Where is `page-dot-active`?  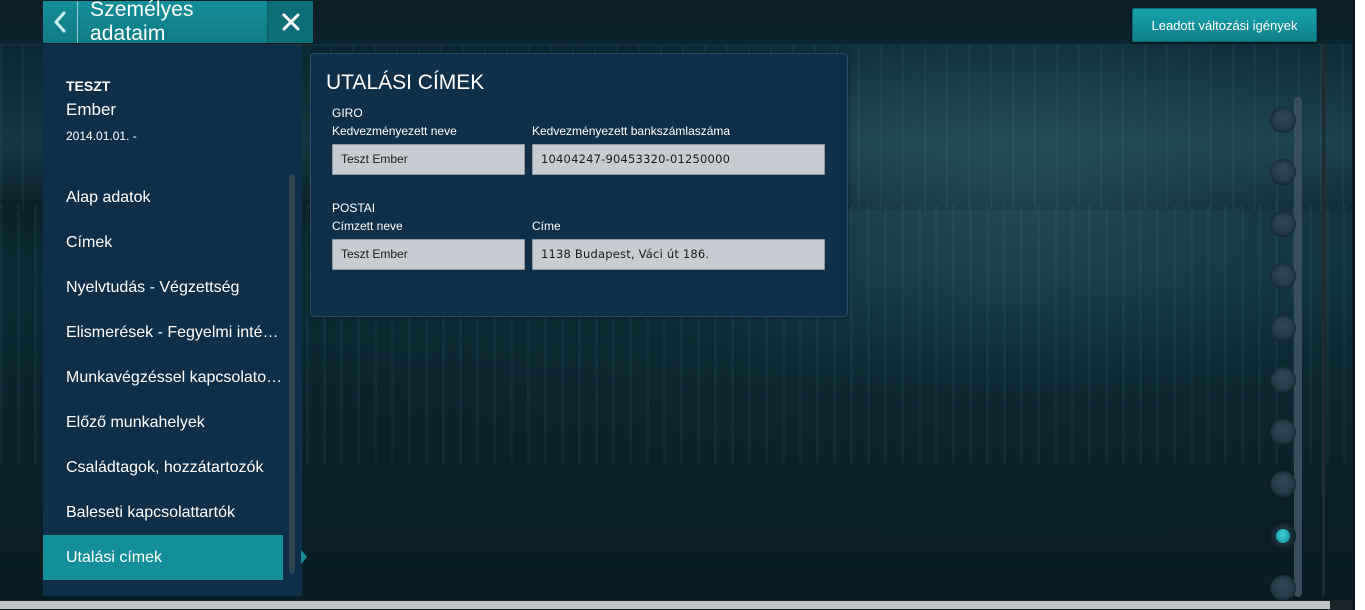 page-dot-active is located at coordinates (1283, 536).